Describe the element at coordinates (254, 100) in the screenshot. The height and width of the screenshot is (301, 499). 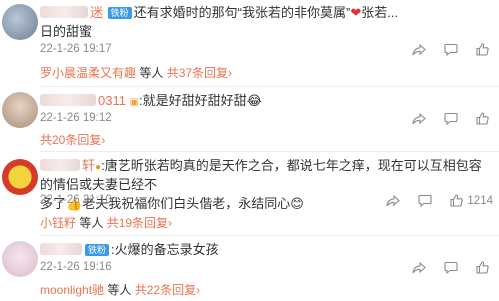
I see `crying-laugh-emoji-icon: 😂` at that location.